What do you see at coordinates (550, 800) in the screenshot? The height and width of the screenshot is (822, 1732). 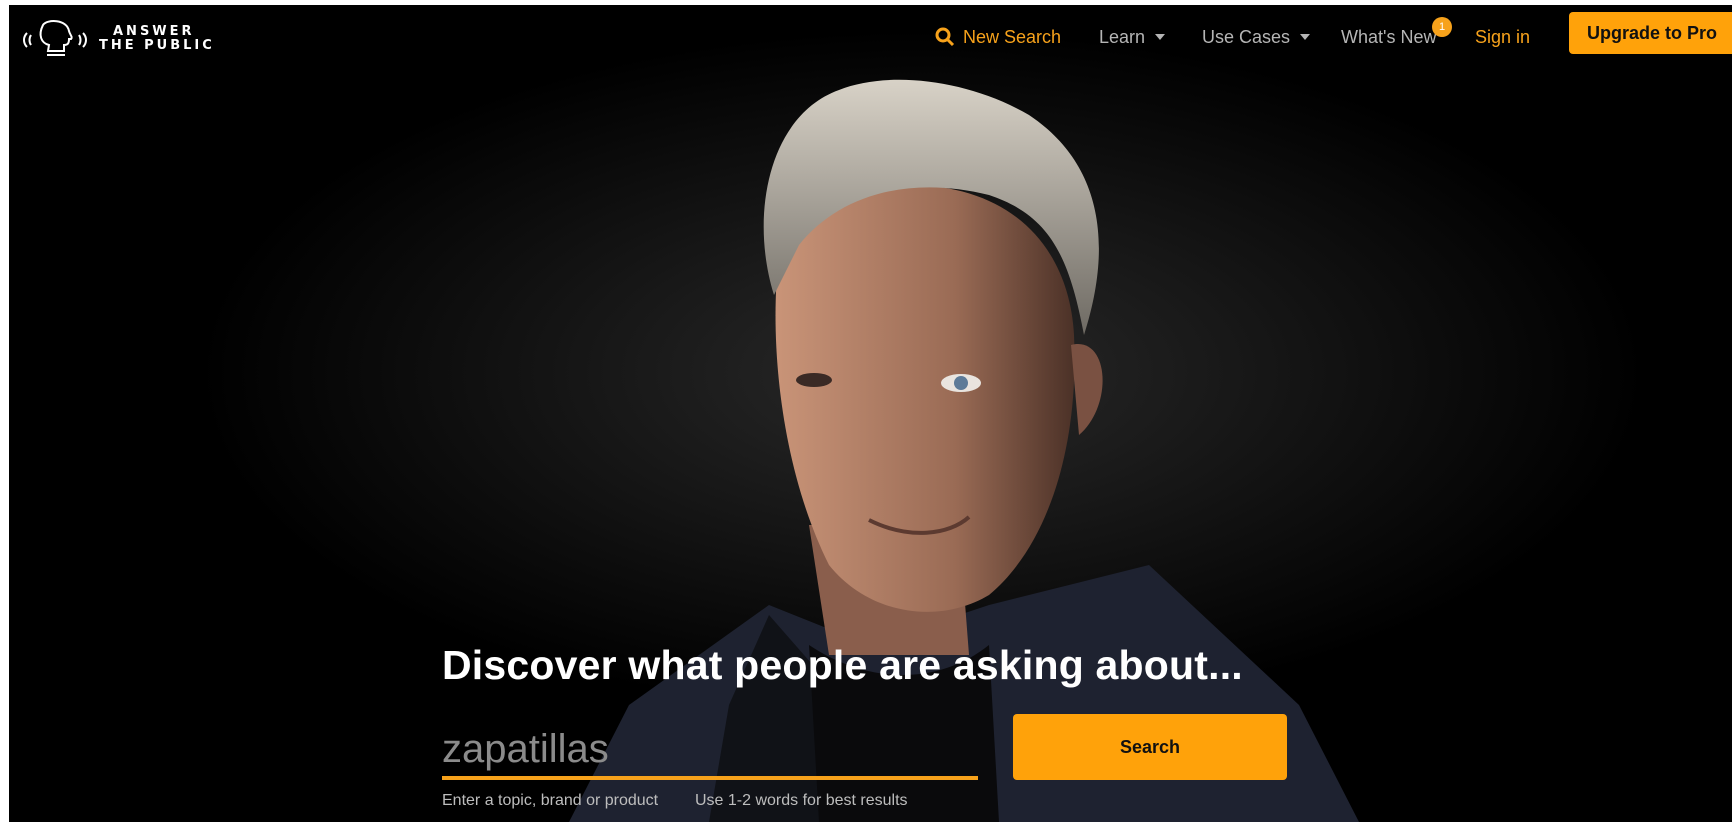 I see `search-hint-topic: Enter a topic, brand or product` at bounding box center [550, 800].